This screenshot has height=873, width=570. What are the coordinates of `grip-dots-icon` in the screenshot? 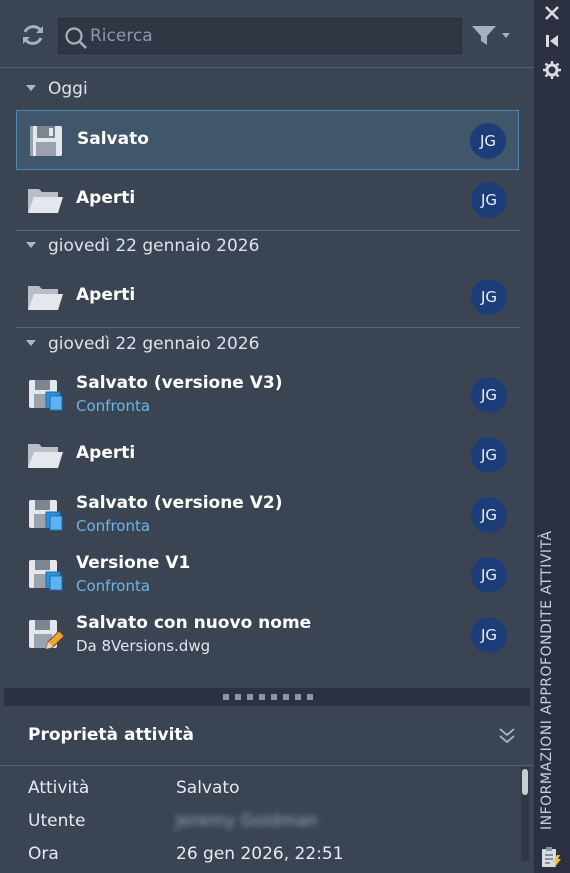 It's located at (268, 697).